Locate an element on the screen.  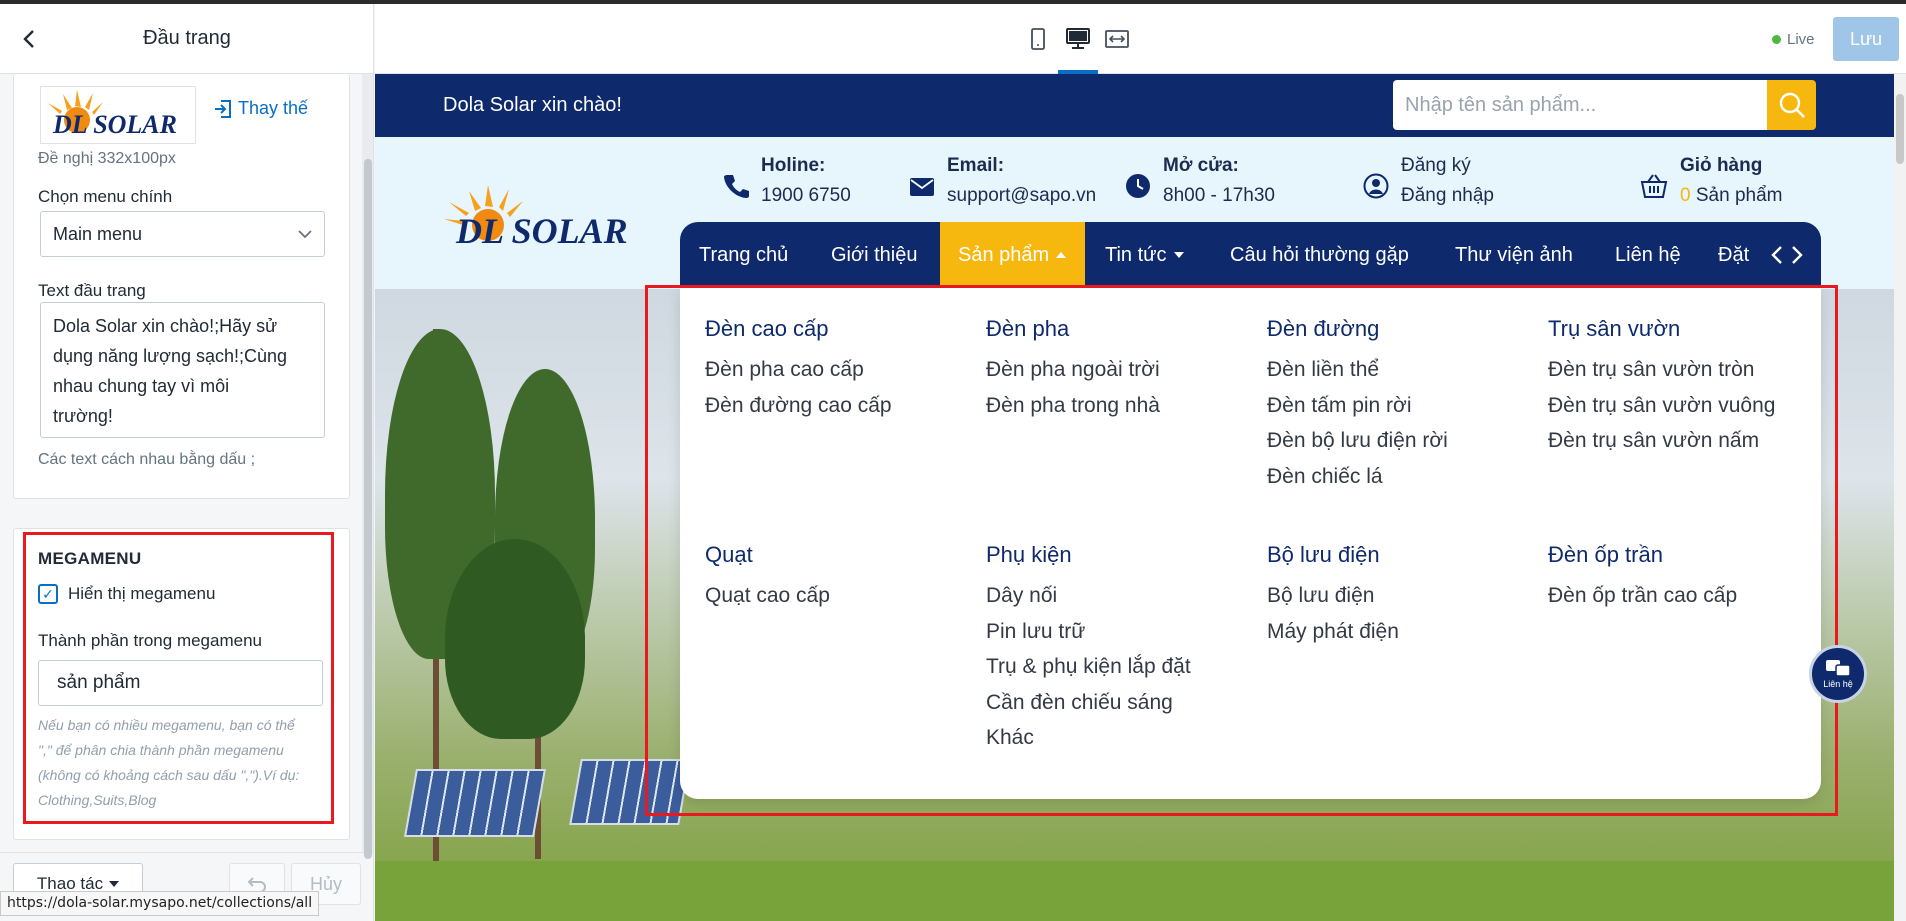
panel-scrollbar is located at coordinates (367, 466).